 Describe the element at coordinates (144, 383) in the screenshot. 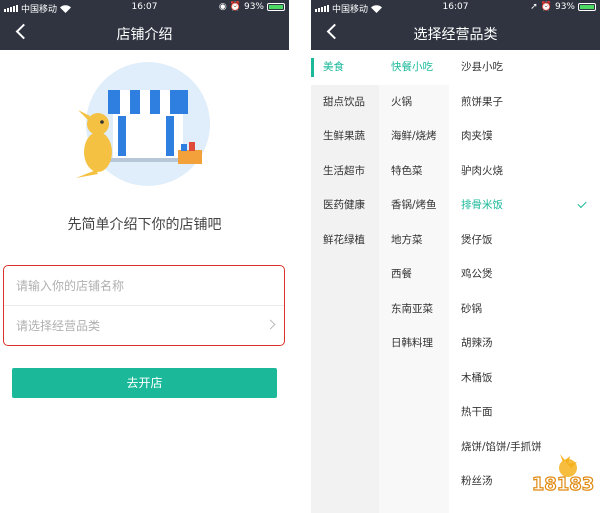

I see `open-store-button: 去开店` at that location.